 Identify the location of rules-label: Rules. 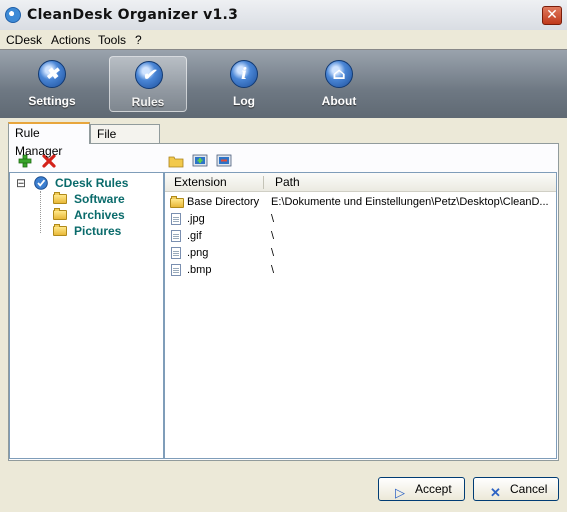
(148, 102).